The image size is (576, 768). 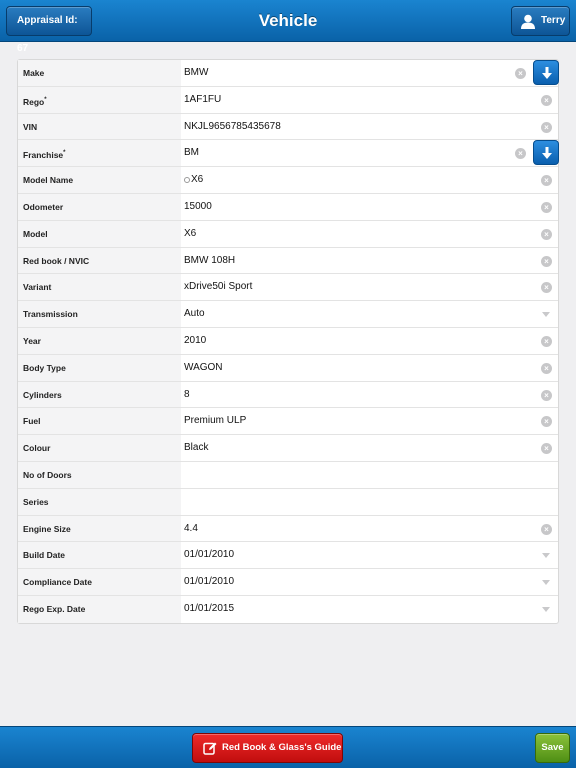 I want to click on field-row-rego: Rego* 1AF1FU ×, so click(x=288, y=100).